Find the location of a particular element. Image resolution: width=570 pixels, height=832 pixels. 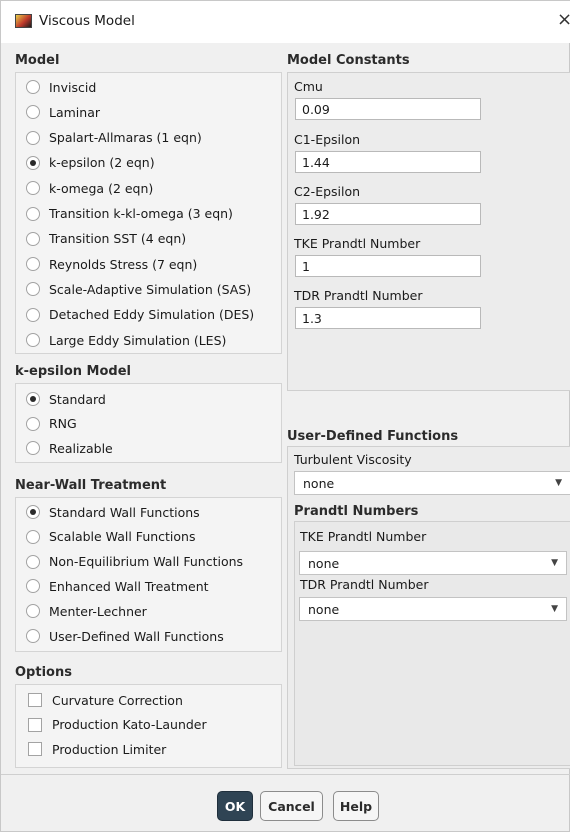

near-wall-option-label: Menter-Lechner is located at coordinates (98, 611).